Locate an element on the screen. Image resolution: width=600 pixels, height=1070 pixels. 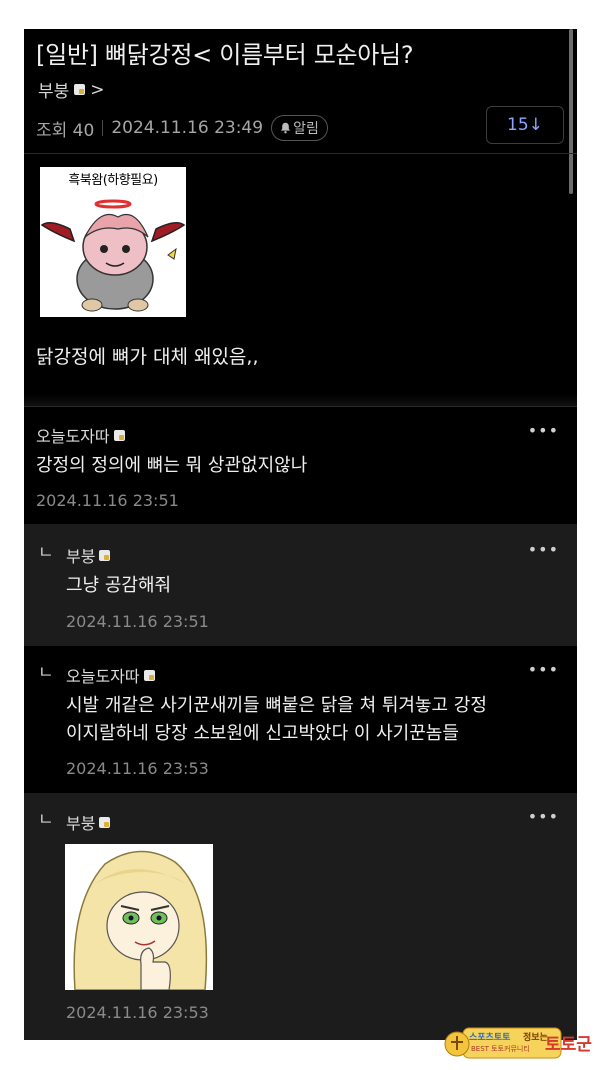
comment-text: 강정의 정의에 뼈는 뭐 상관없지않나 is located at coordinates (172, 465).